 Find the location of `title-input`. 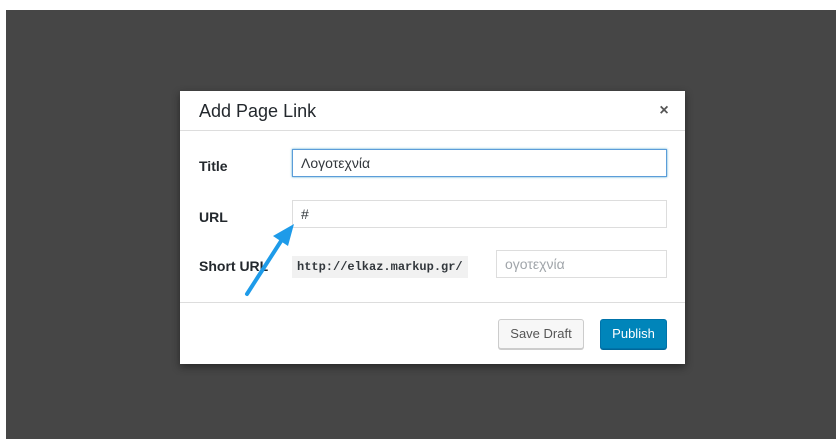

title-input is located at coordinates (479, 163).